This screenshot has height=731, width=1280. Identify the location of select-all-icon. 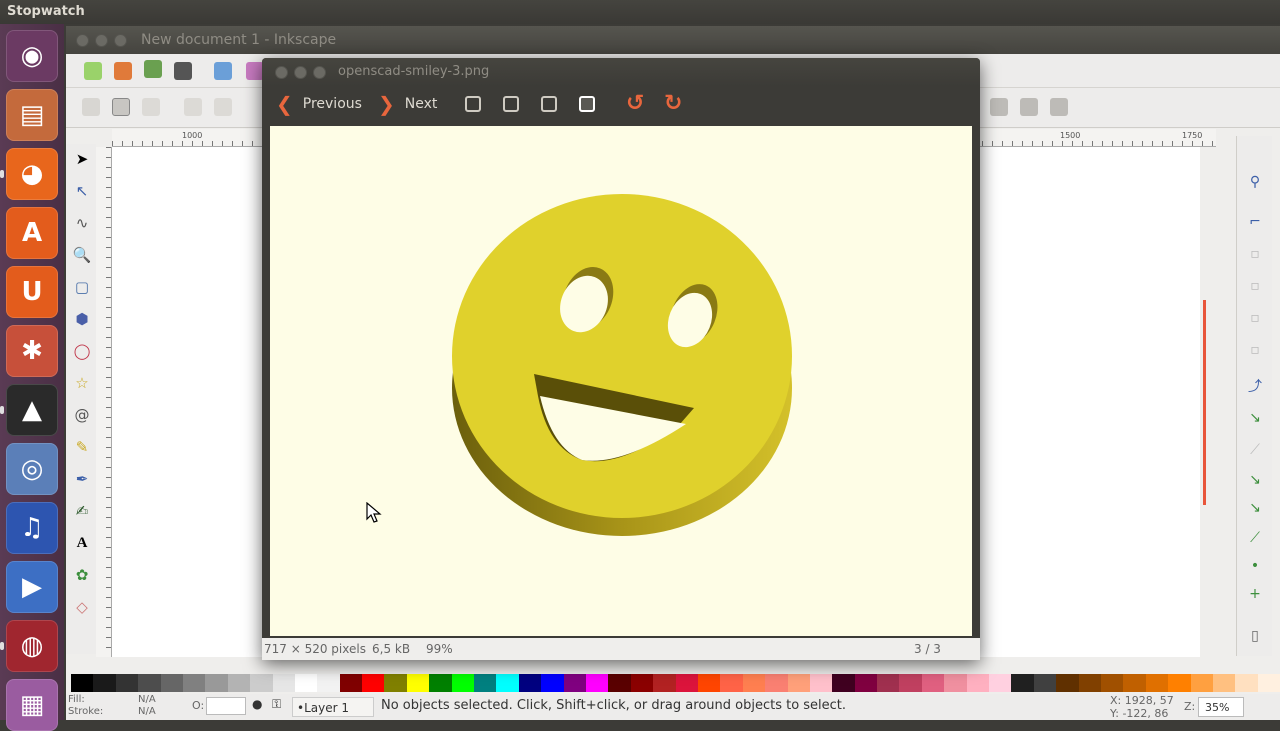
(91, 107).